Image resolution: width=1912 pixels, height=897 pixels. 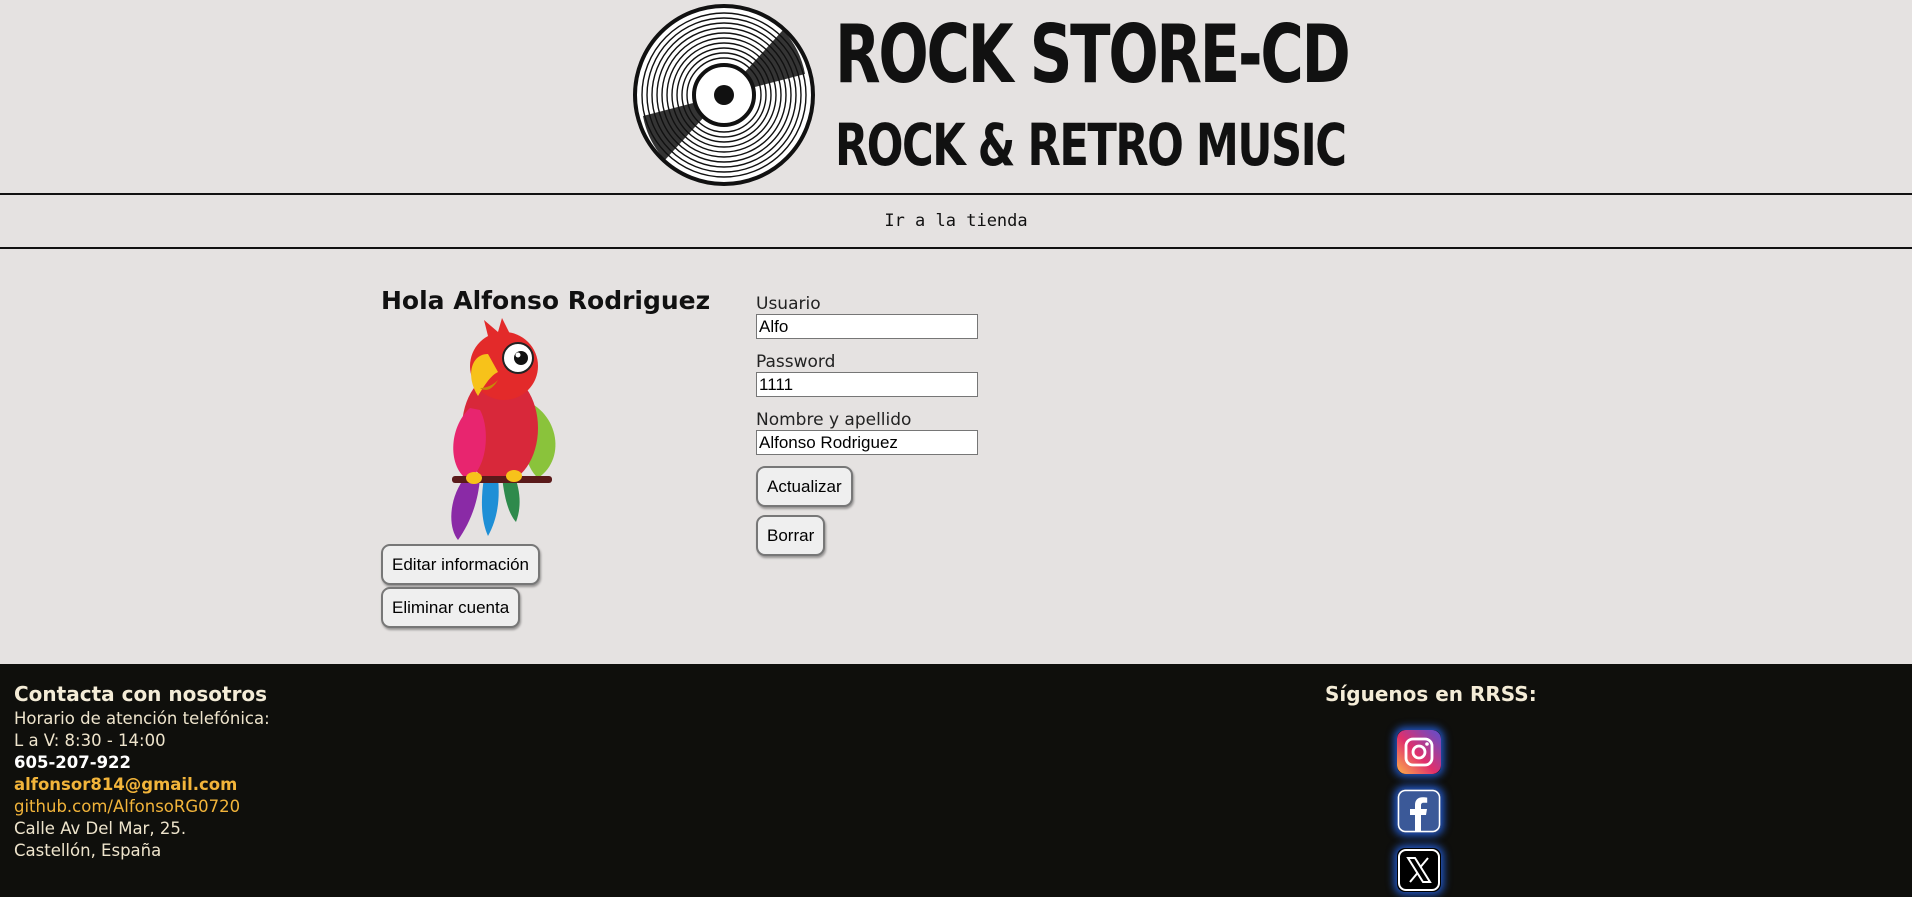 What do you see at coordinates (724, 95) in the screenshot?
I see `vinyl-record-icon` at bounding box center [724, 95].